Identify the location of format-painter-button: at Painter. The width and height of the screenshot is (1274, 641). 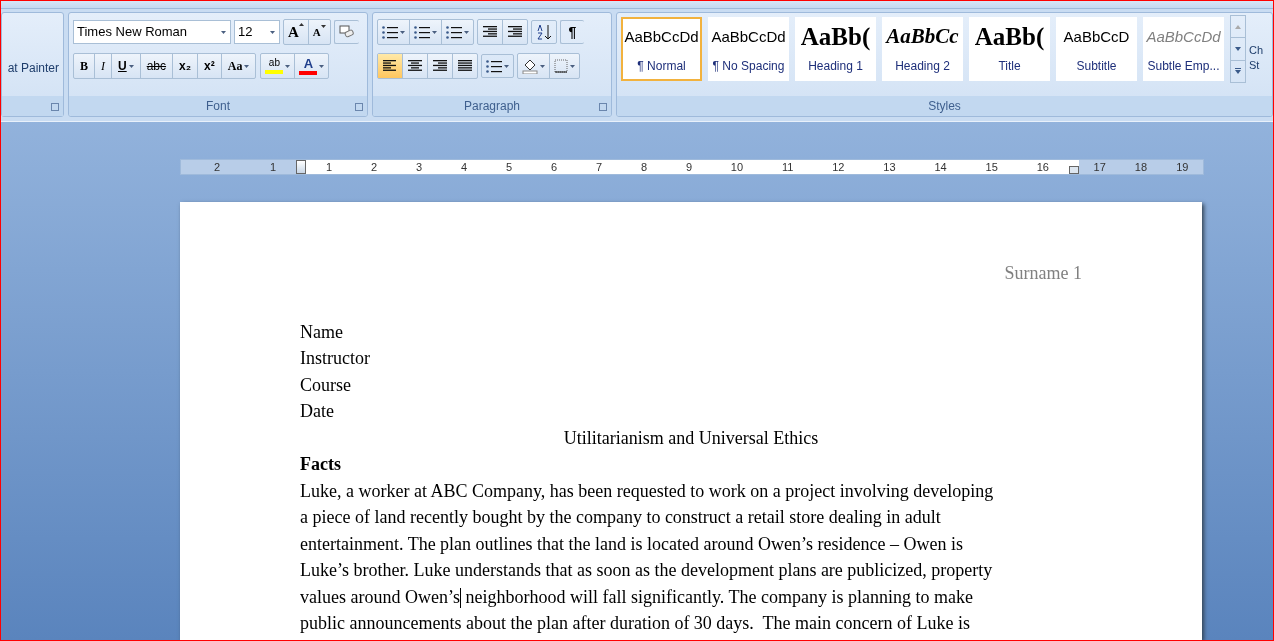
(33, 67).